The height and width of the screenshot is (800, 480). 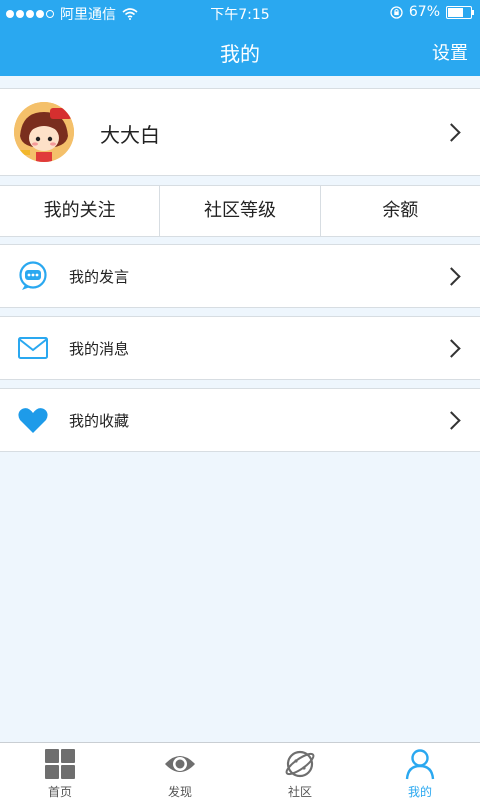 What do you see at coordinates (455, 12) in the screenshot?
I see `battery-fill` at bounding box center [455, 12].